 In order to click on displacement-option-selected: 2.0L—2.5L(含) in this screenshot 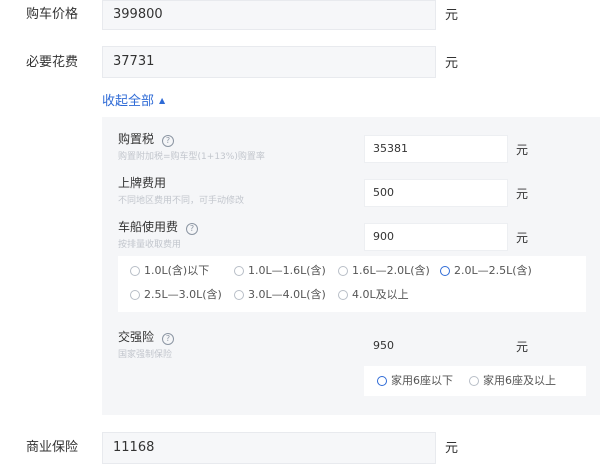, I will do `click(486, 271)`.